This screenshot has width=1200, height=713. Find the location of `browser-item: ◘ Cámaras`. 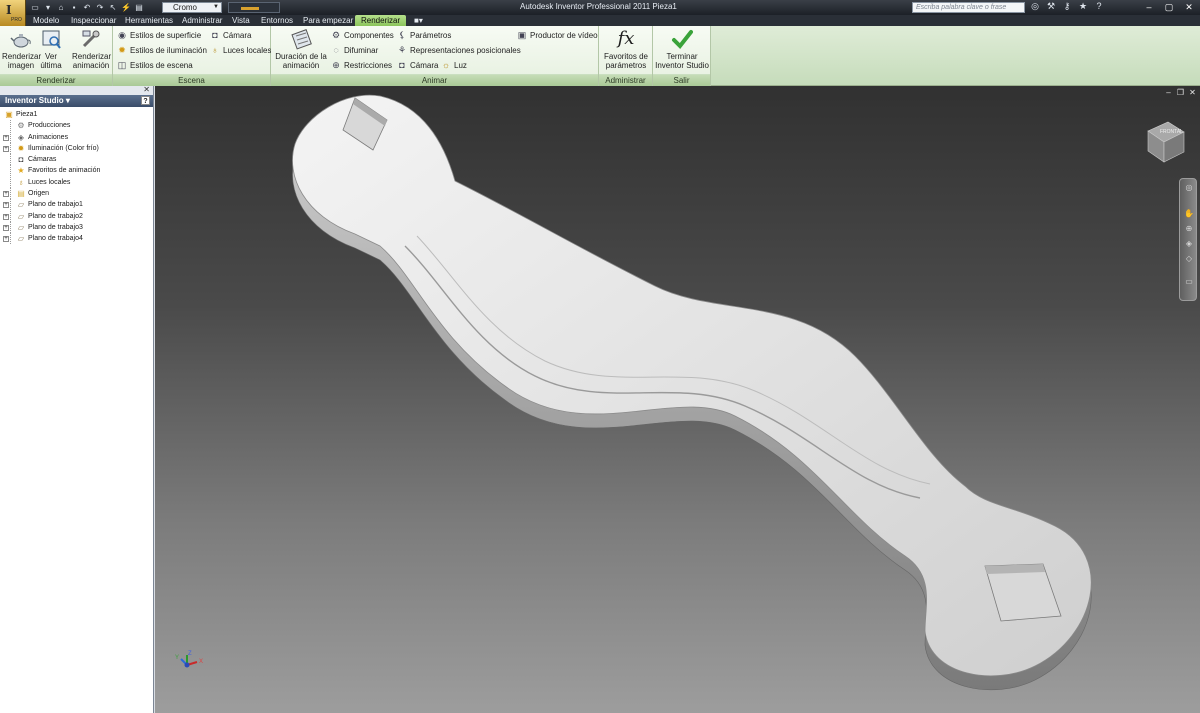

browser-item: ◘ Cámaras is located at coordinates (76, 160).